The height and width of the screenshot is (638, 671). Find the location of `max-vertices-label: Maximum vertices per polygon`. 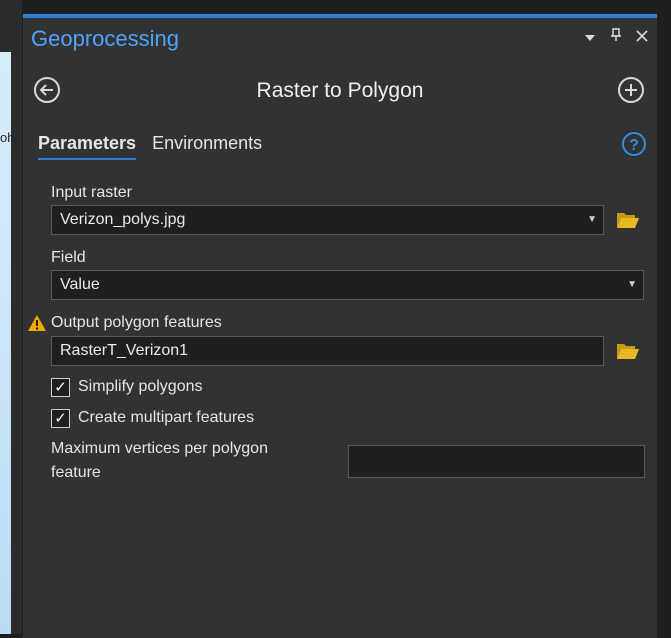

max-vertices-label: Maximum vertices per polygon is located at coordinates (159, 448).